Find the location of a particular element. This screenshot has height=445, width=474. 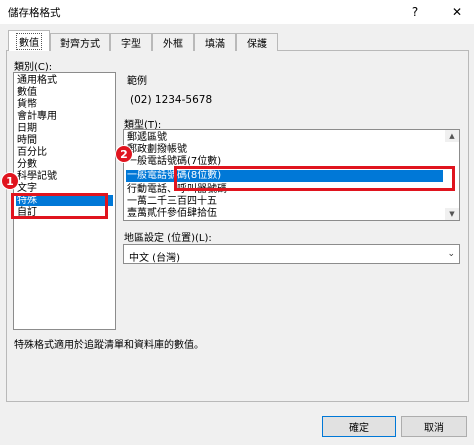

tab-font: 字型 is located at coordinates (131, 42).